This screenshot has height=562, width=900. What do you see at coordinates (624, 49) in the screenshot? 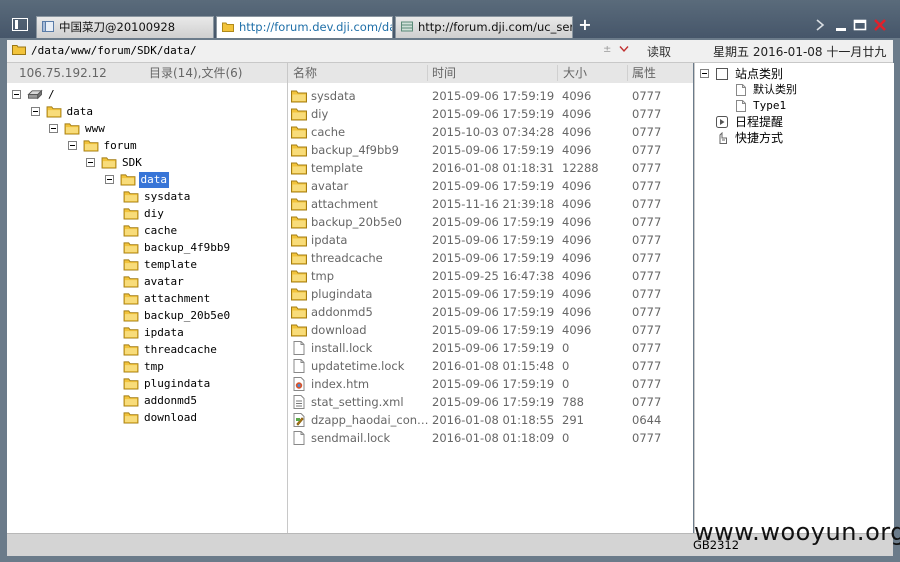
I see `chevron-down-icon` at bounding box center [624, 49].